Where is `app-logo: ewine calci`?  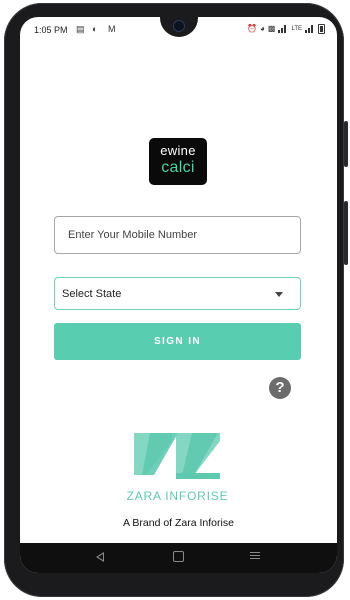 app-logo: ewine calci is located at coordinates (178, 161).